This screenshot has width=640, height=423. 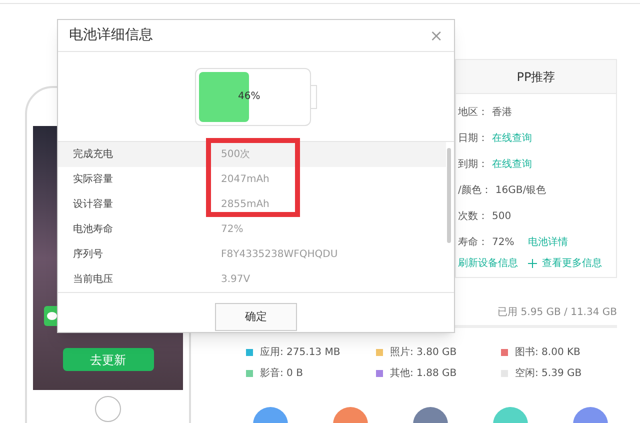 What do you see at coordinates (532, 263) in the screenshot?
I see `plus-icon` at bounding box center [532, 263].